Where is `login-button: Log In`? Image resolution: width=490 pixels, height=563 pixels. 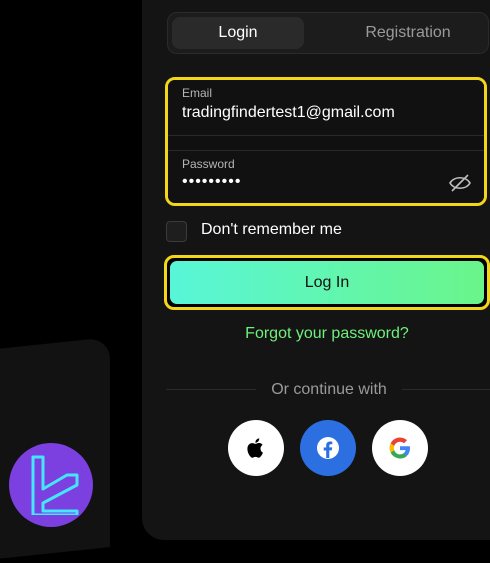
login-button: Log In is located at coordinates (327, 282).